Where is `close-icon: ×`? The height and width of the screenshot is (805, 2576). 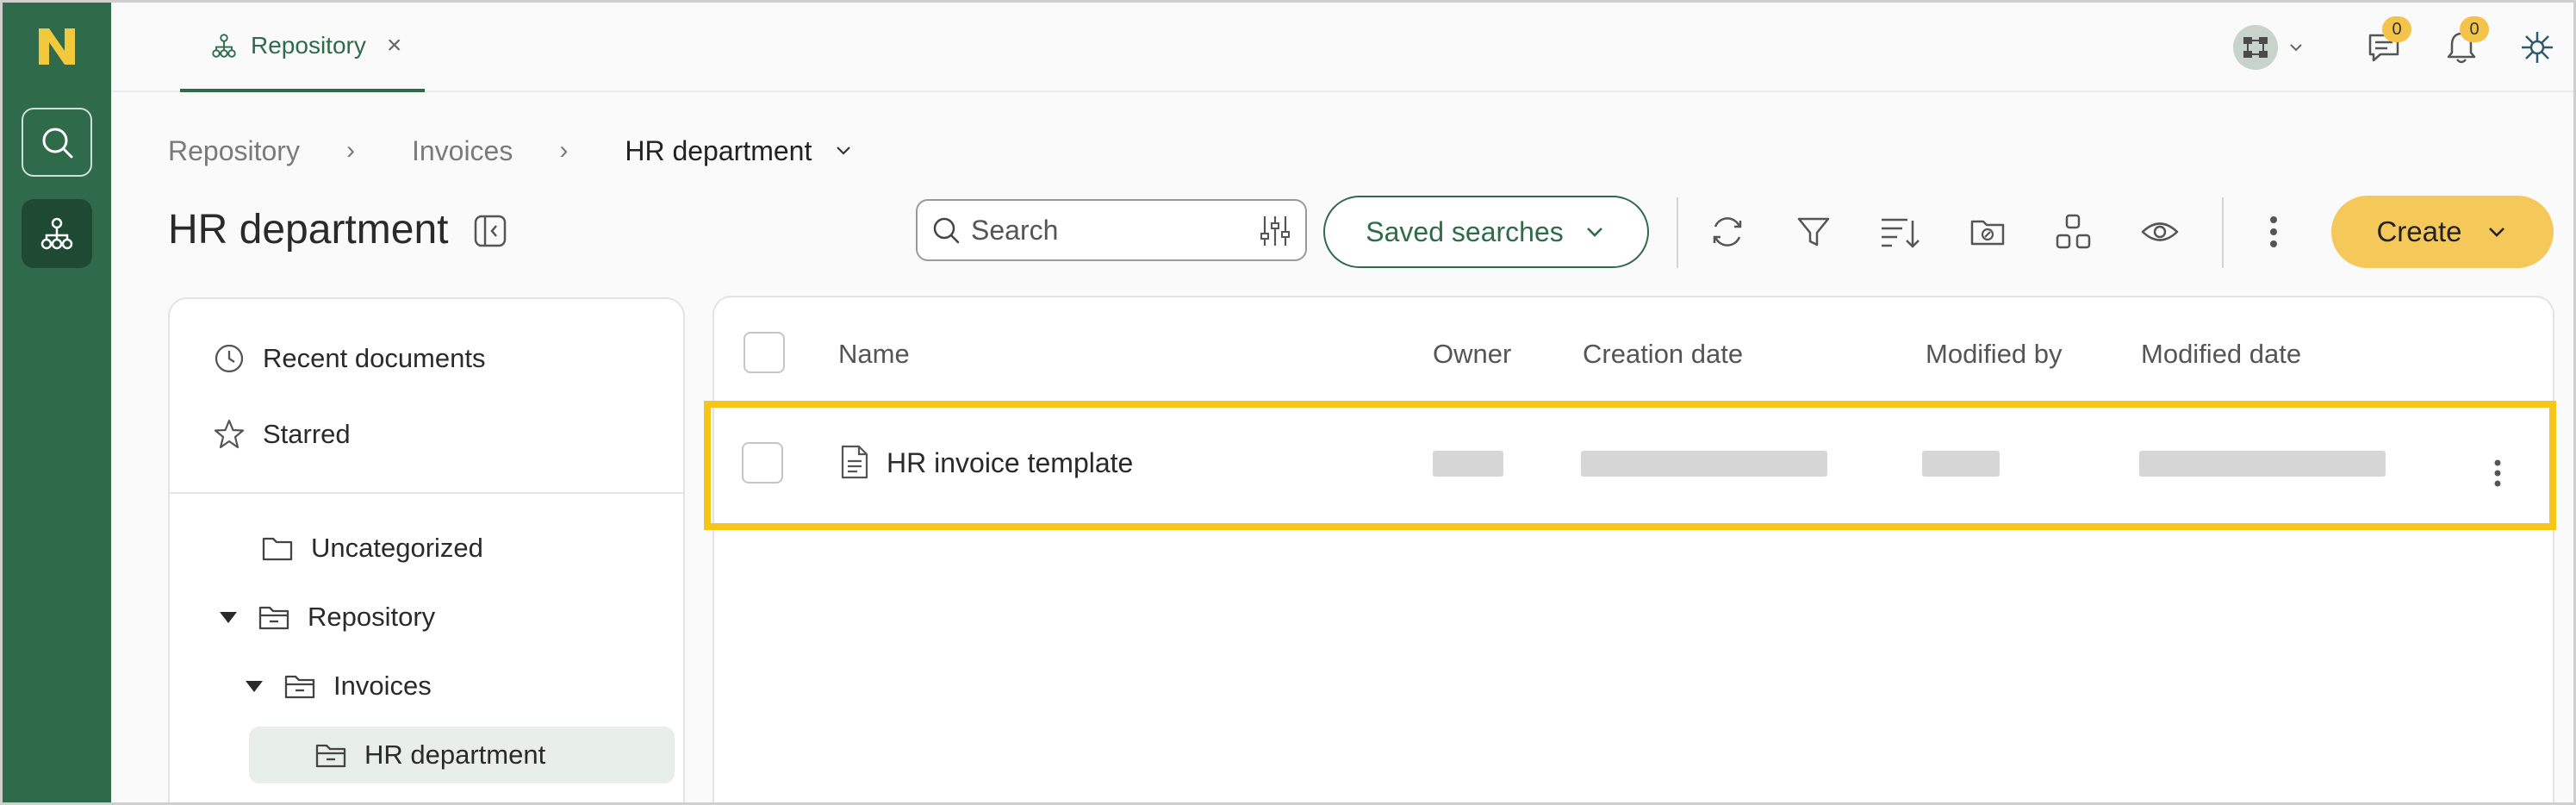 close-icon: × is located at coordinates (395, 45).